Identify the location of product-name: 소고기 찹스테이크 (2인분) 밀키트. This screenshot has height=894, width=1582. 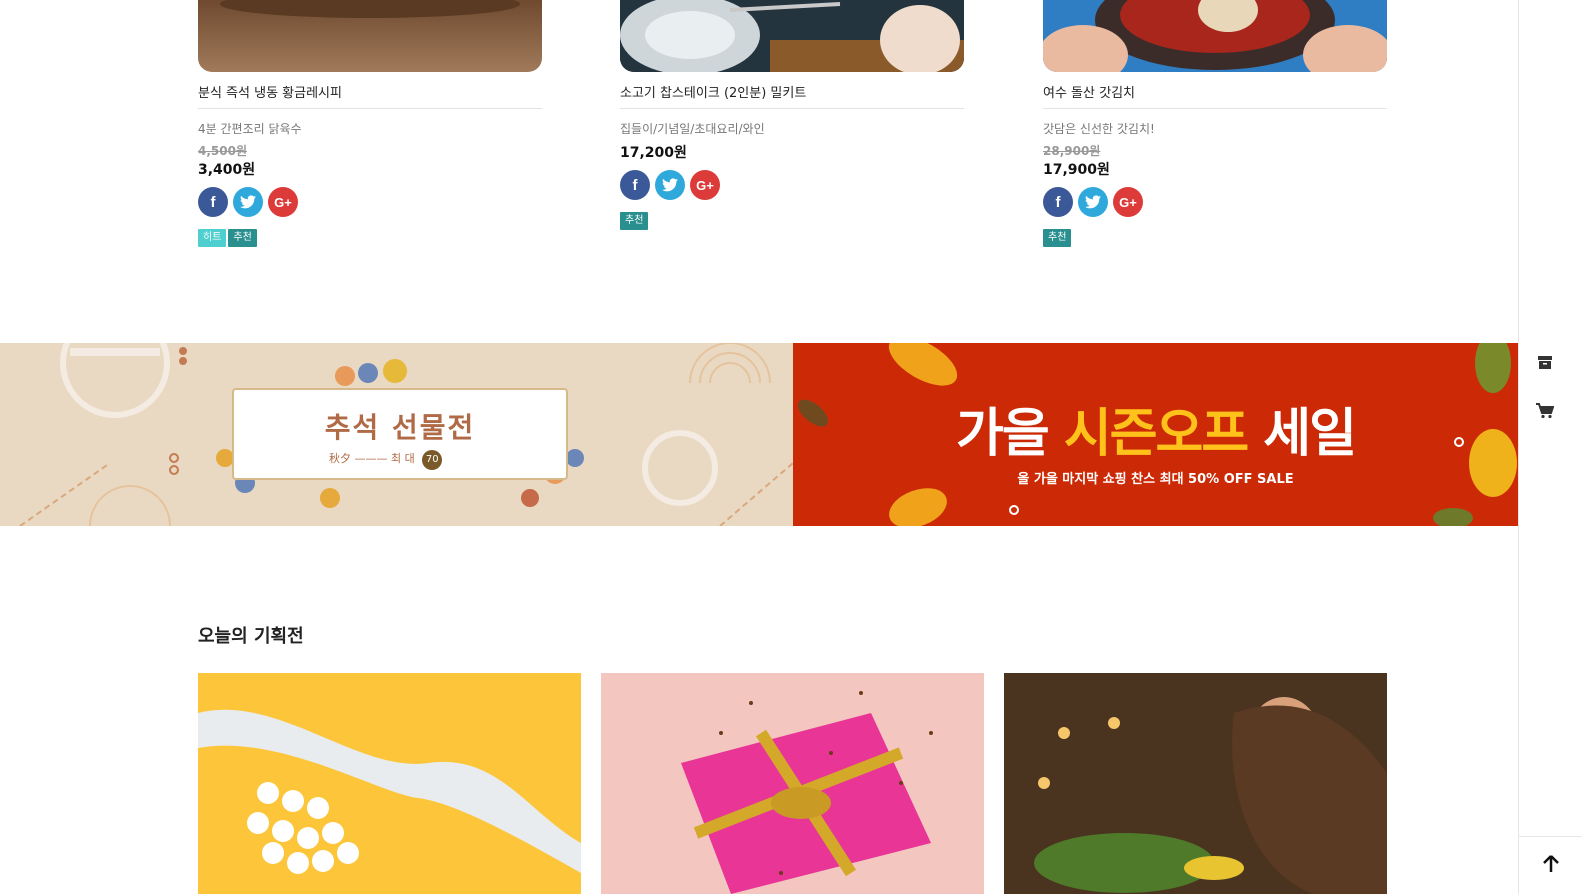
(713, 91).